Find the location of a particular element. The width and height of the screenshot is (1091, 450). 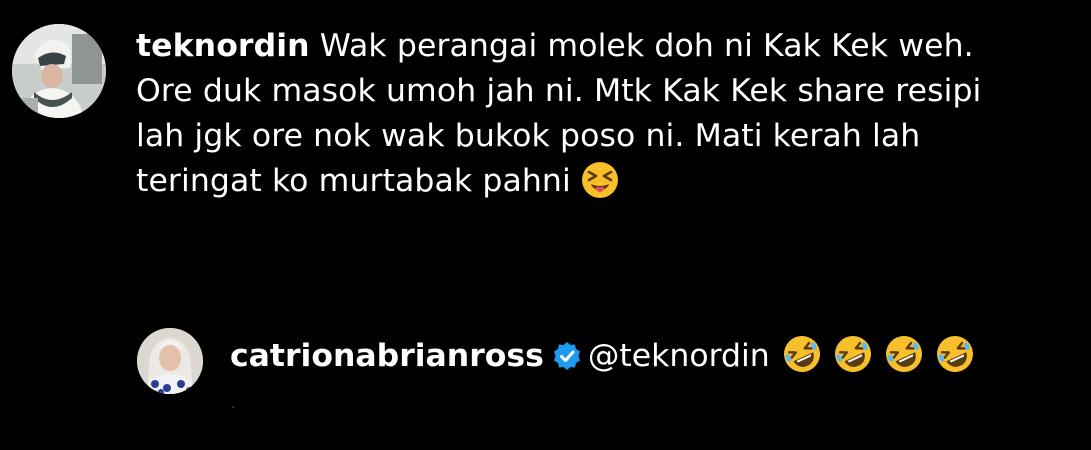

commenter-avatar is located at coordinates (59, 71).